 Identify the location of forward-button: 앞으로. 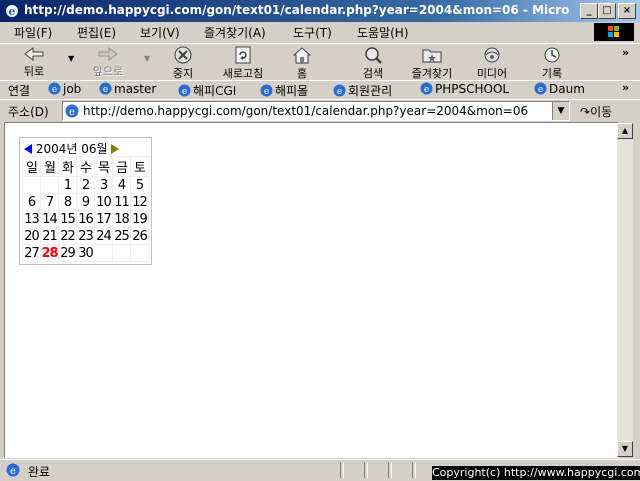
(108, 63).